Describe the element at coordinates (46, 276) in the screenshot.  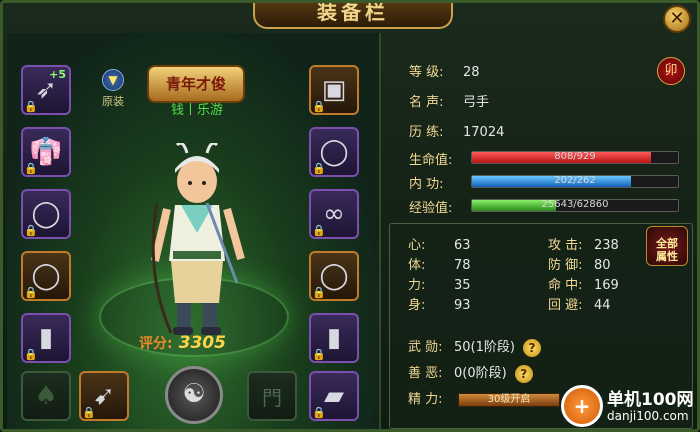
I see `equip-slot-ring-left: ◯ 🔒` at that location.